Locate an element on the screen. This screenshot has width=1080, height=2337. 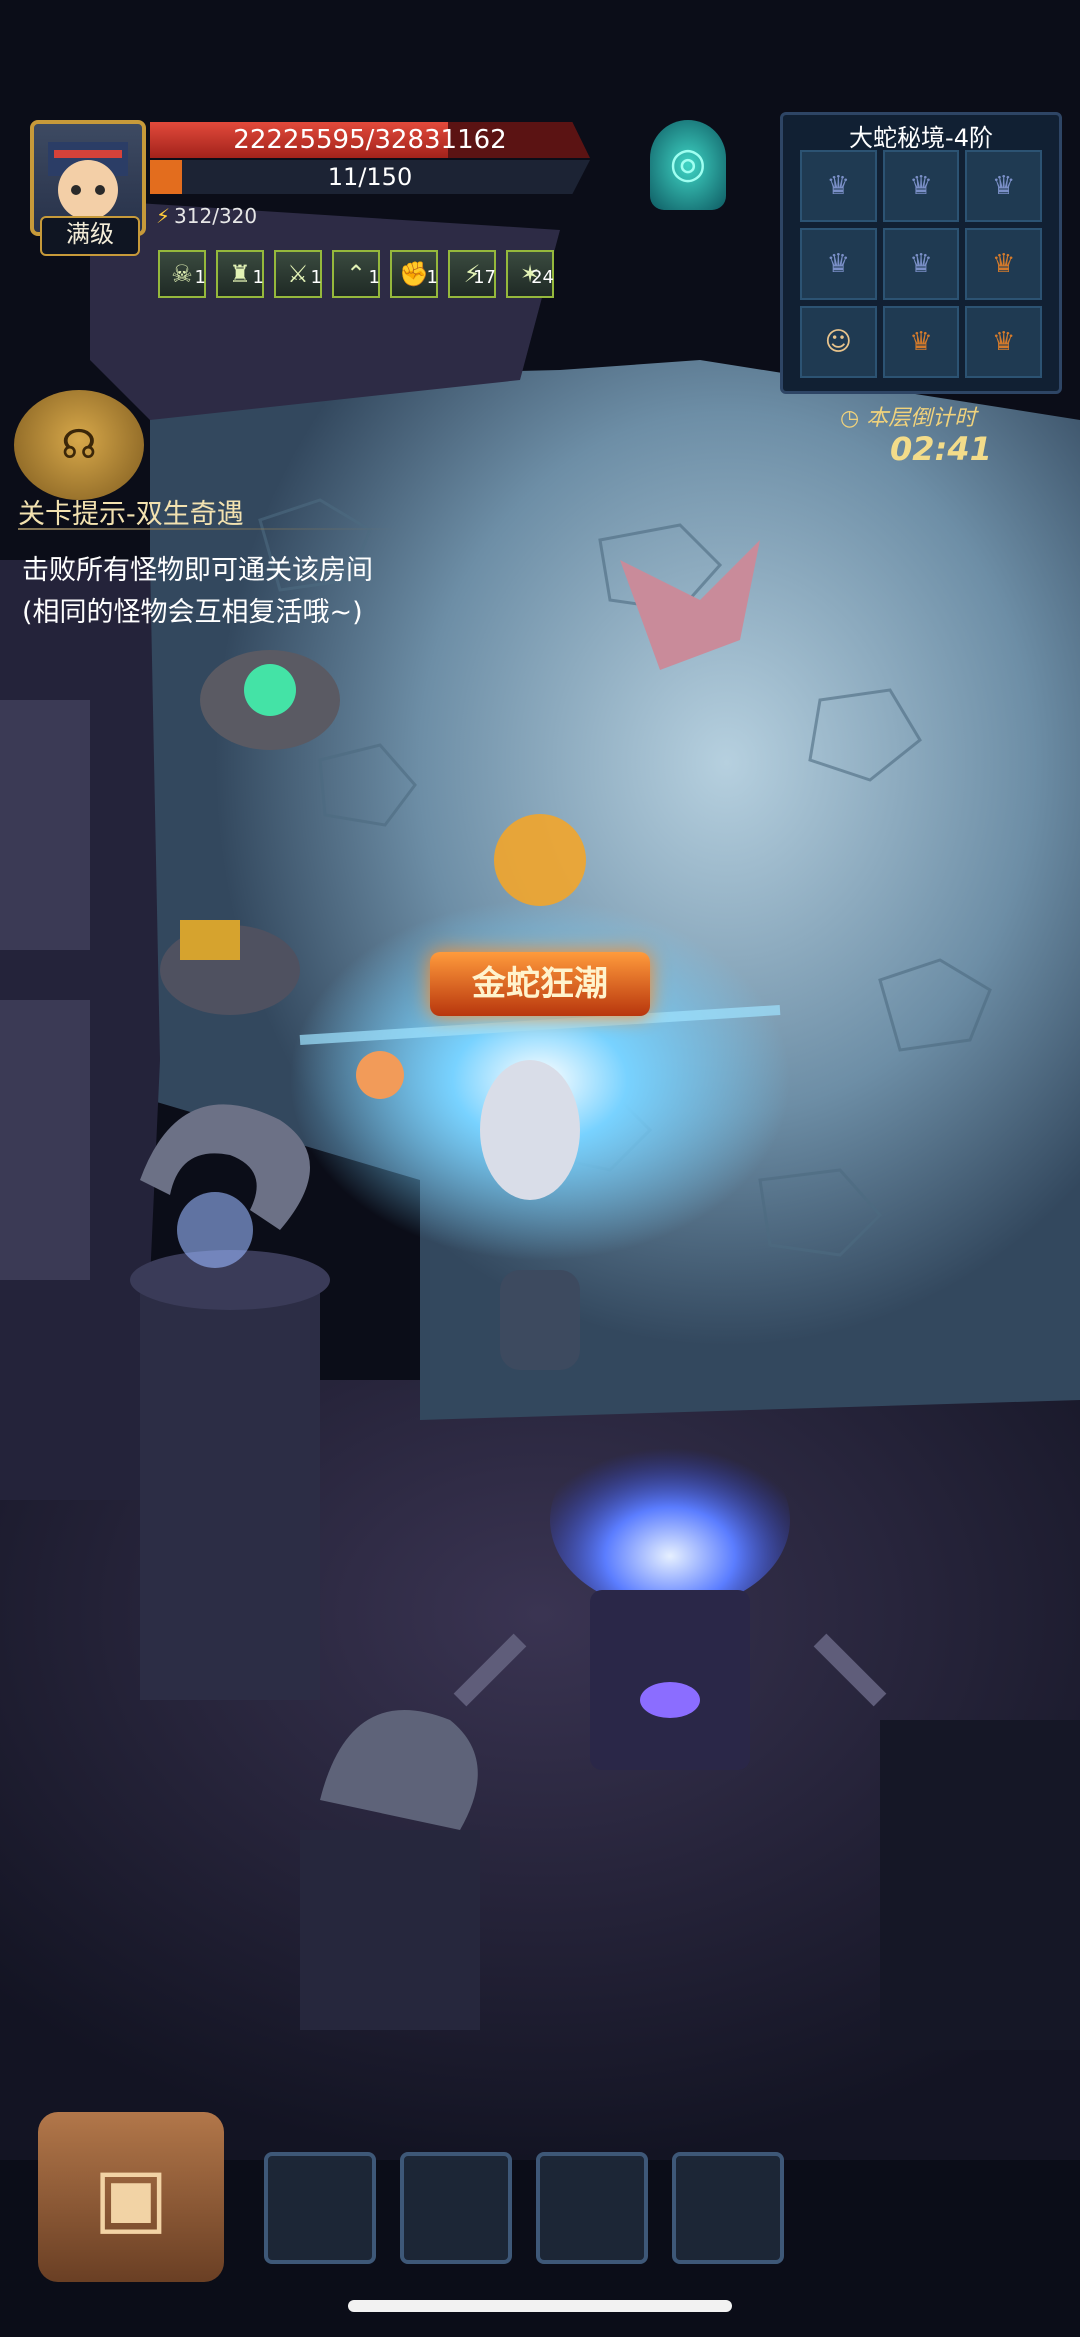
buff-swords: ⚔ 1 is located at coordinates (298, 274).